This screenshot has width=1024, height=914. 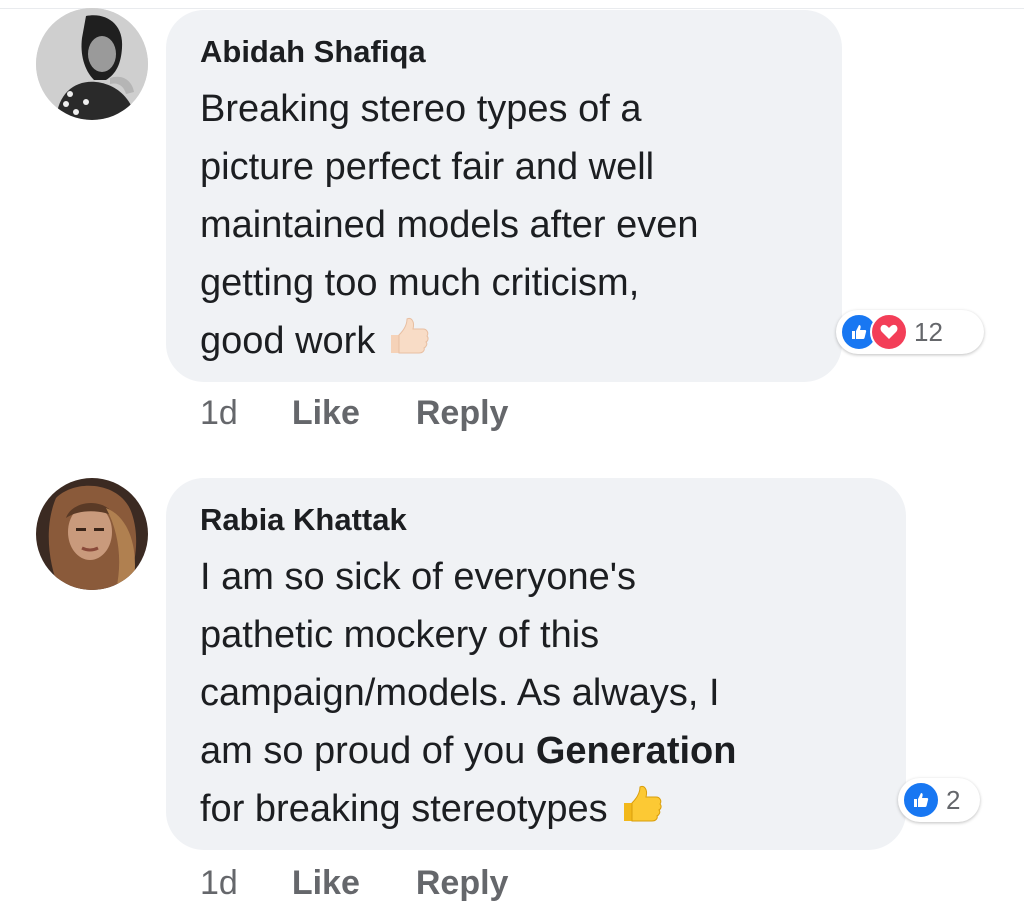 I want to click on reaction-summary: 12, so click(x=910, y=332).